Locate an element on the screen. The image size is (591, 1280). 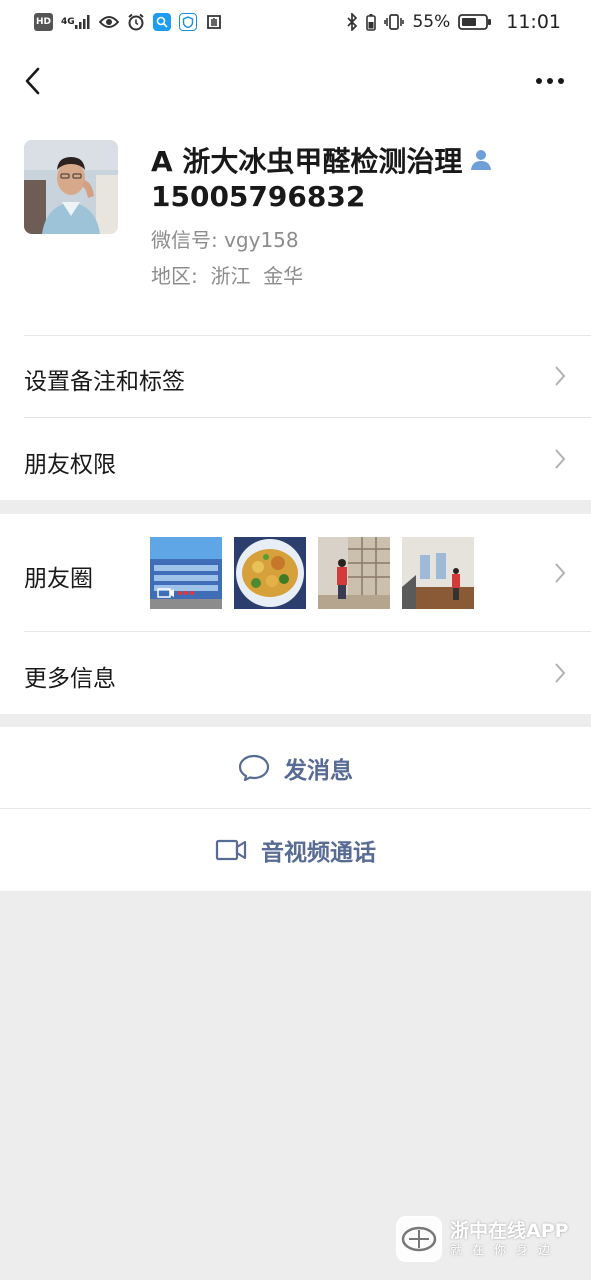
food-photo is located at coordinates (270, 573).